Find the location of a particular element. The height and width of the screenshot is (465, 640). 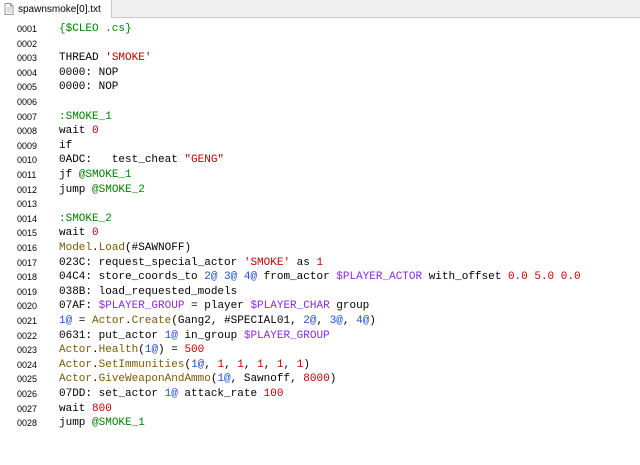

code-line: 0014:SMOKE_2 is located at coordinates (320, 219).